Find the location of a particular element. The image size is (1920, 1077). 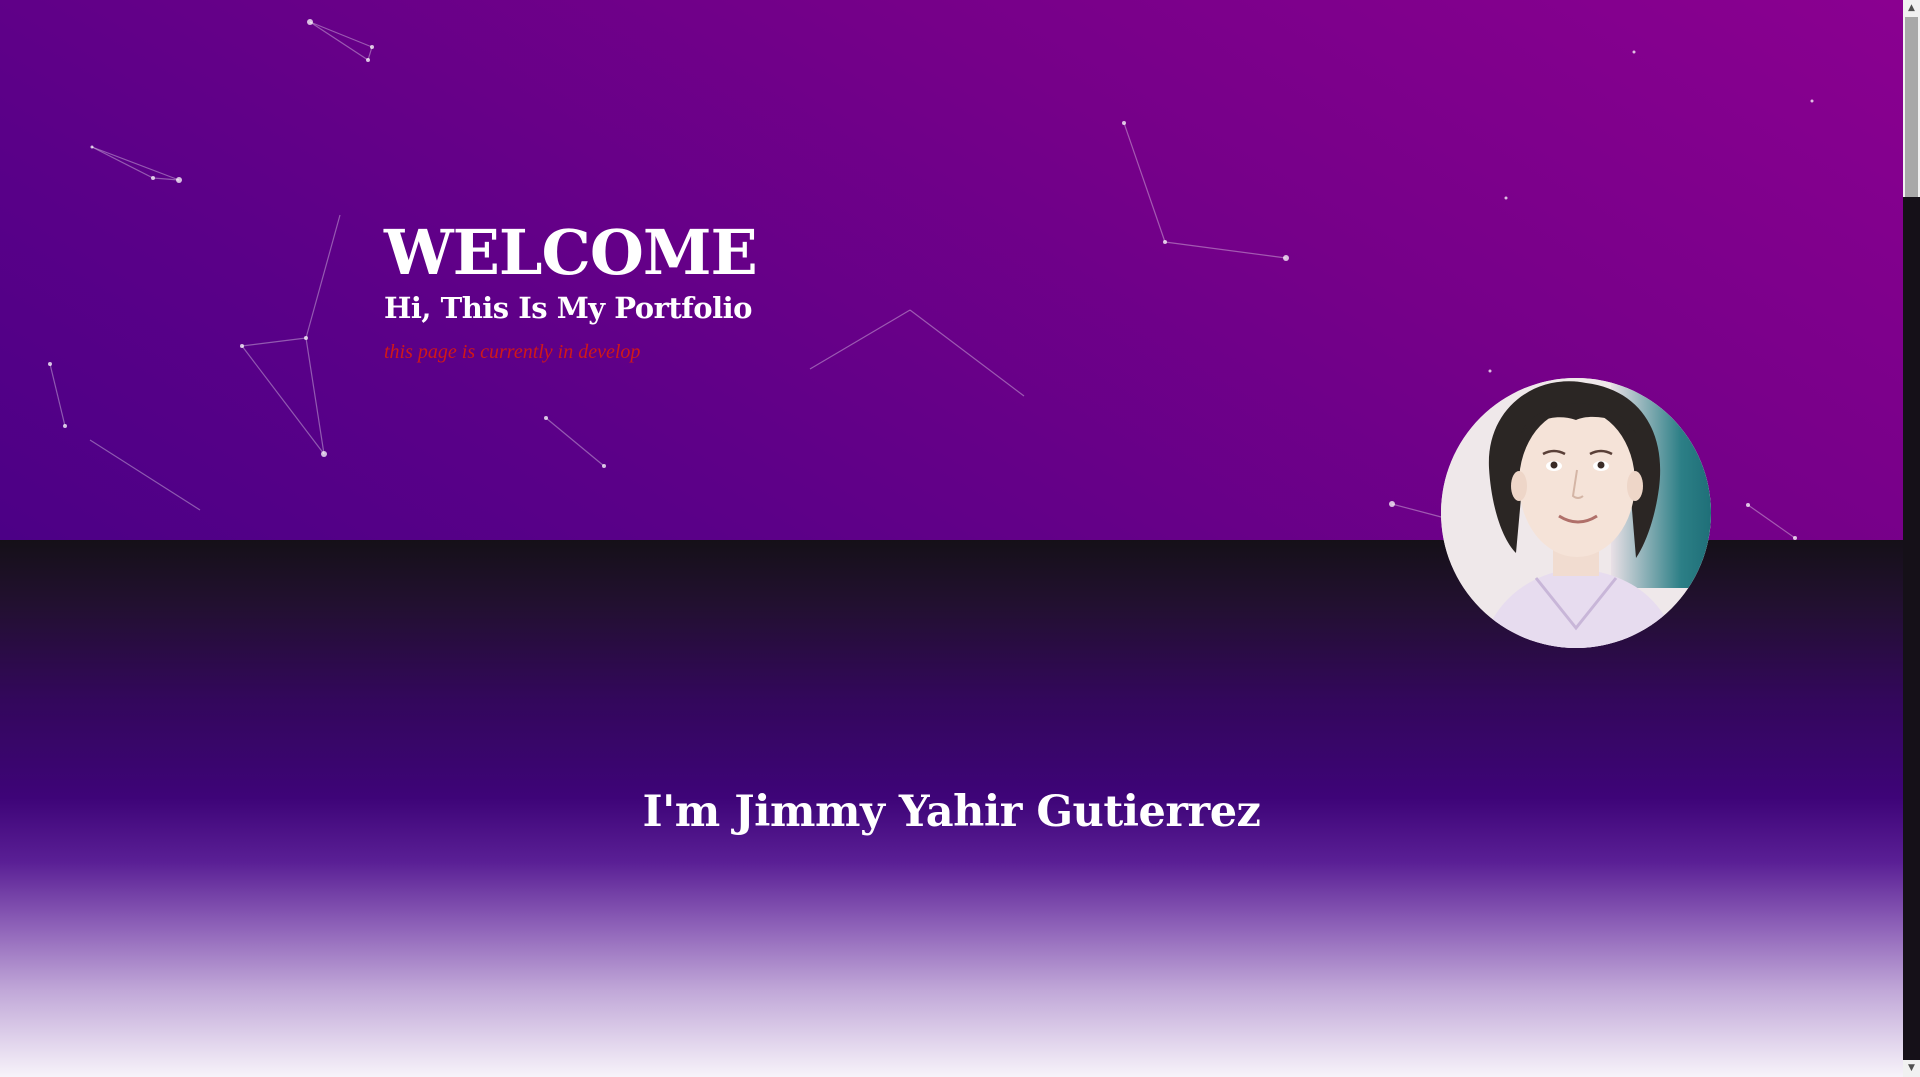

scroll-track is located at coordinates (1911, 628).